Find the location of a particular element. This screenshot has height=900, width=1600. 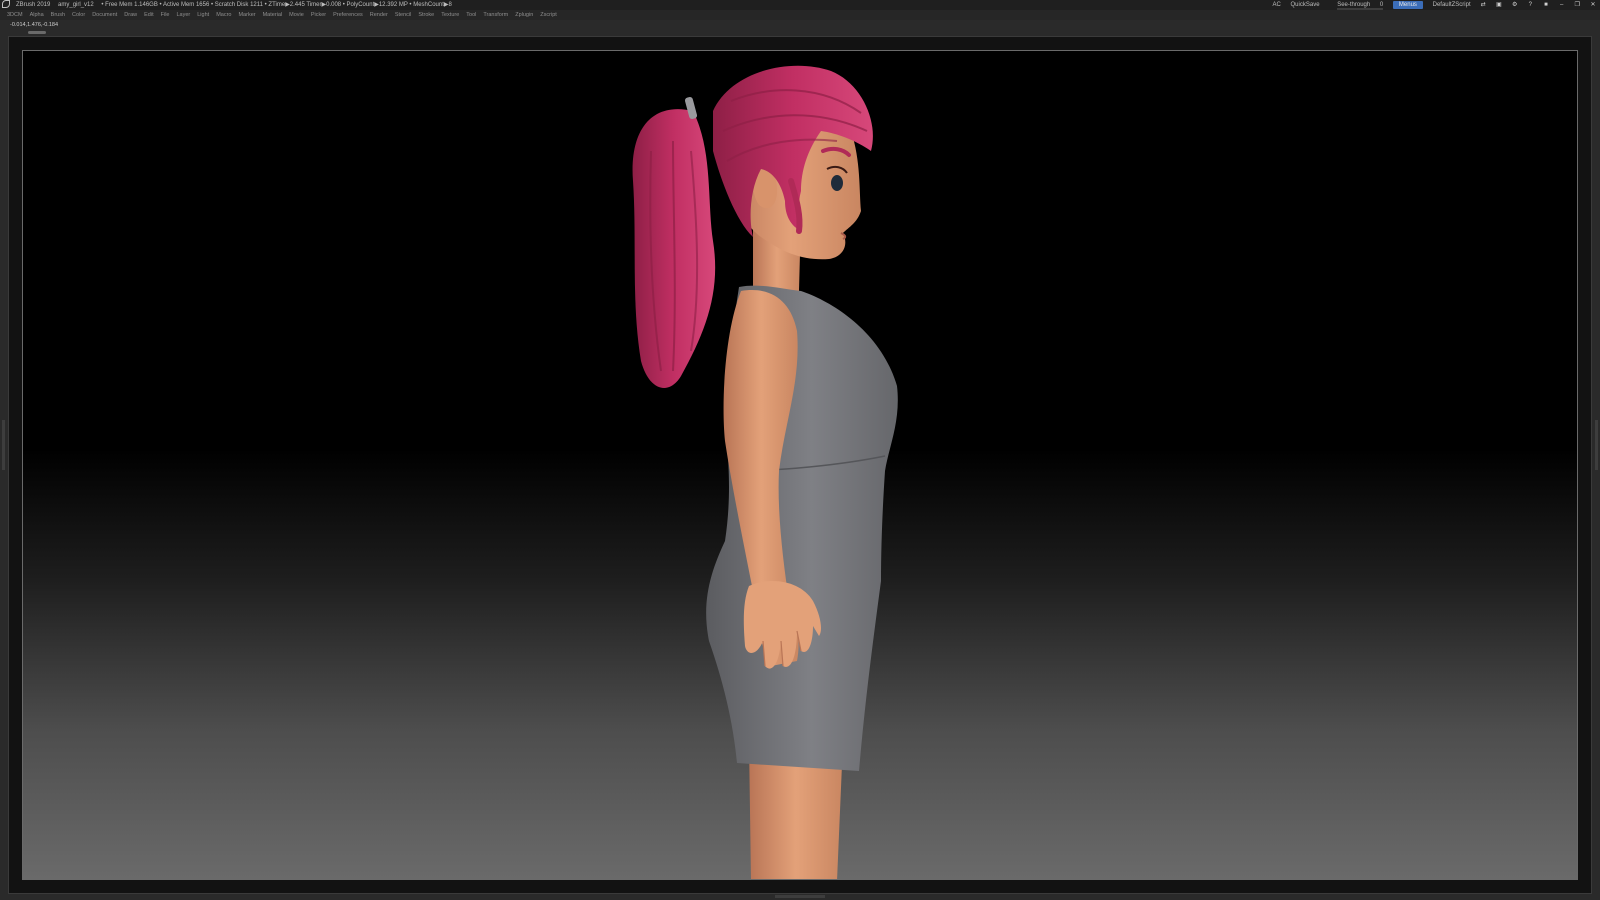

menu-item-draw: Draw is located at coordinates (130, 15).